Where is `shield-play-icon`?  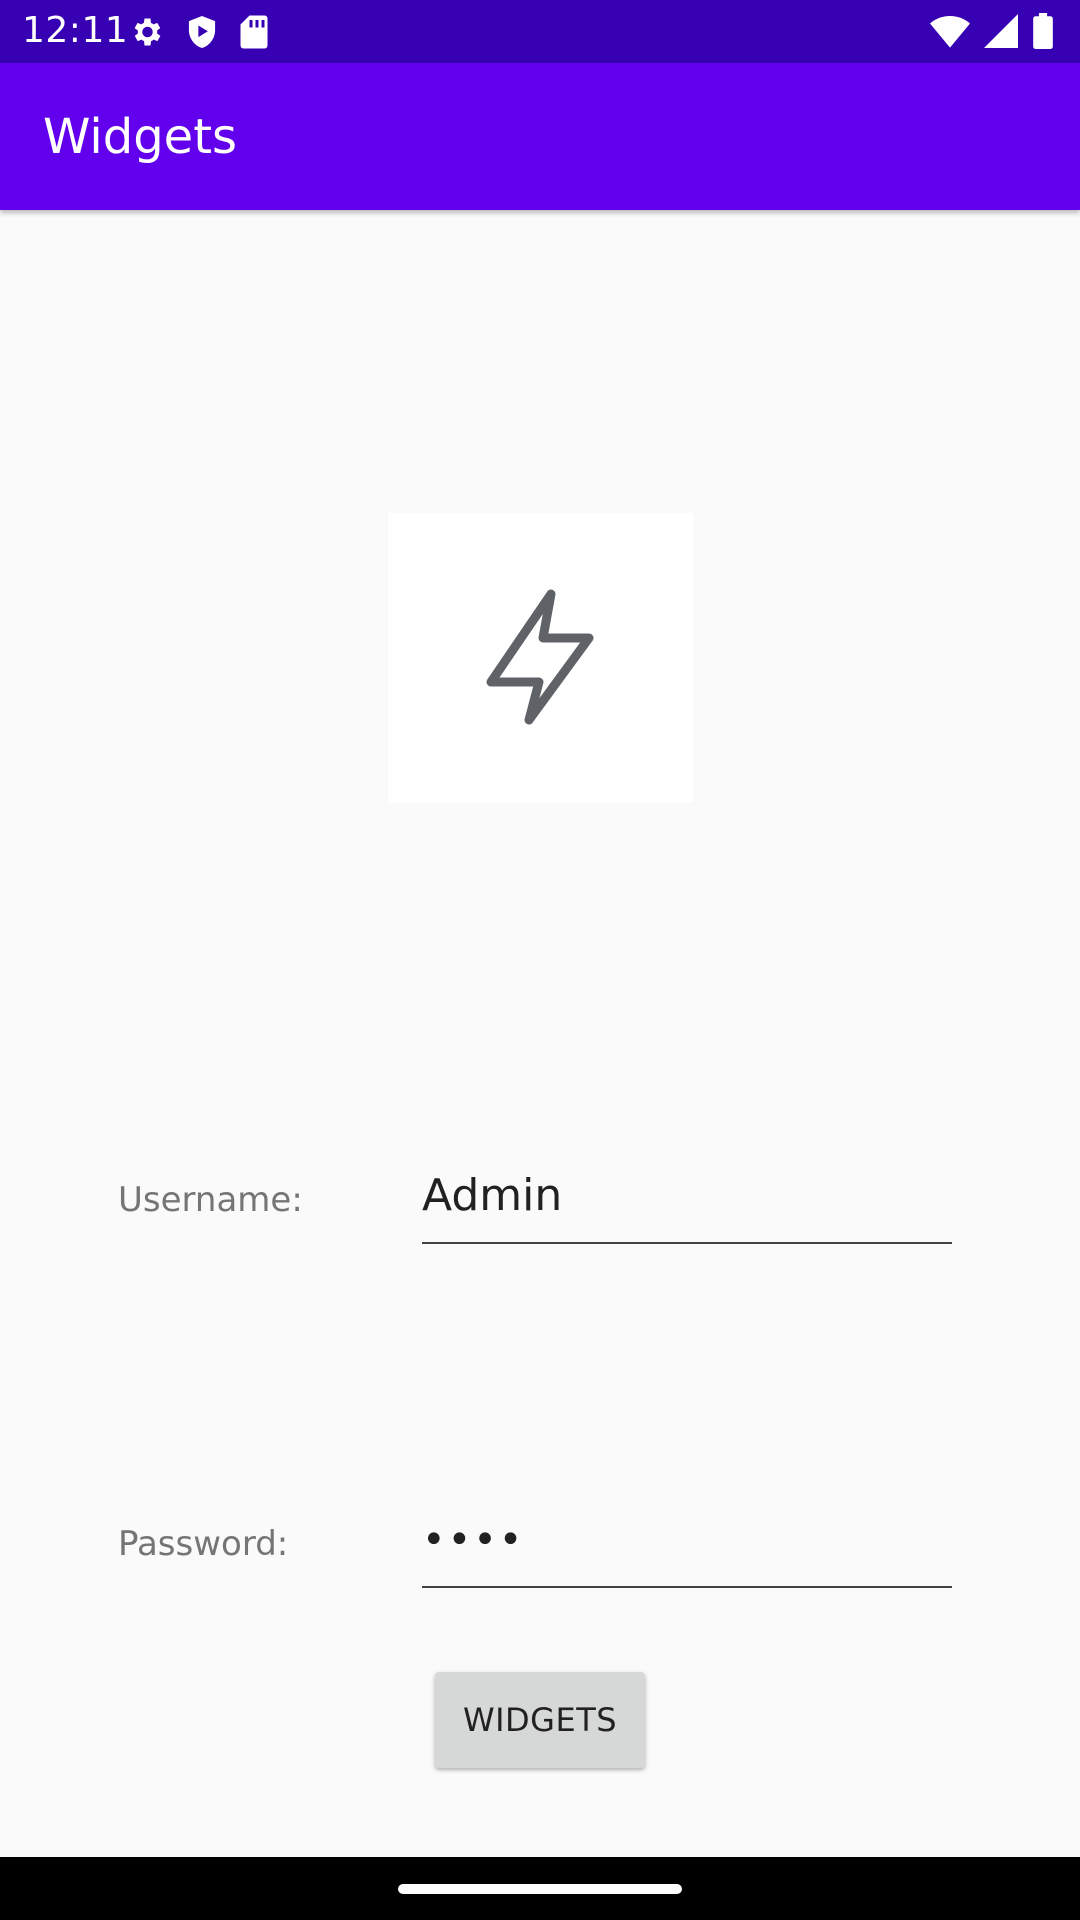 shield-play-icon is located at coordinates (202, 34).